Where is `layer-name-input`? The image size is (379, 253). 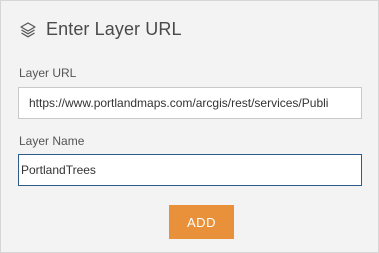
layer-name-input is located at coordinates (190, 170).